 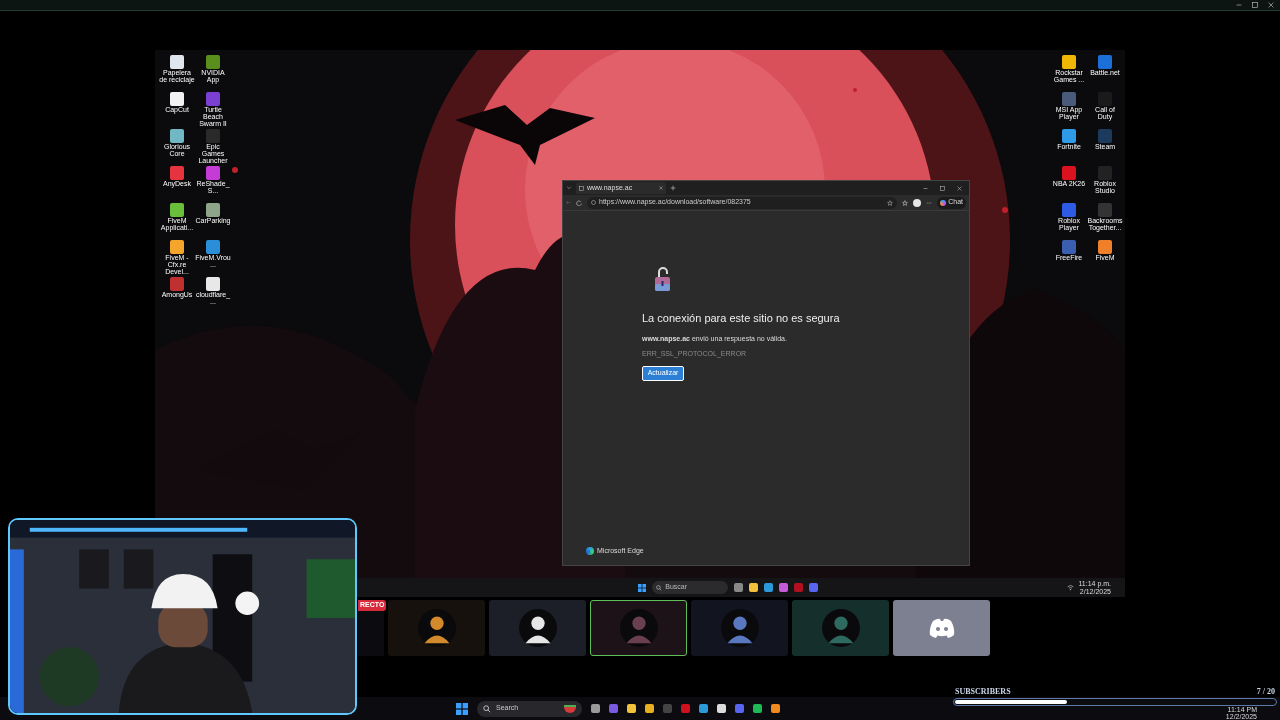 What do you see at coordinates (570, 708) in the screenshot?
I see `melon-icon` at bounding box center [570, 708].